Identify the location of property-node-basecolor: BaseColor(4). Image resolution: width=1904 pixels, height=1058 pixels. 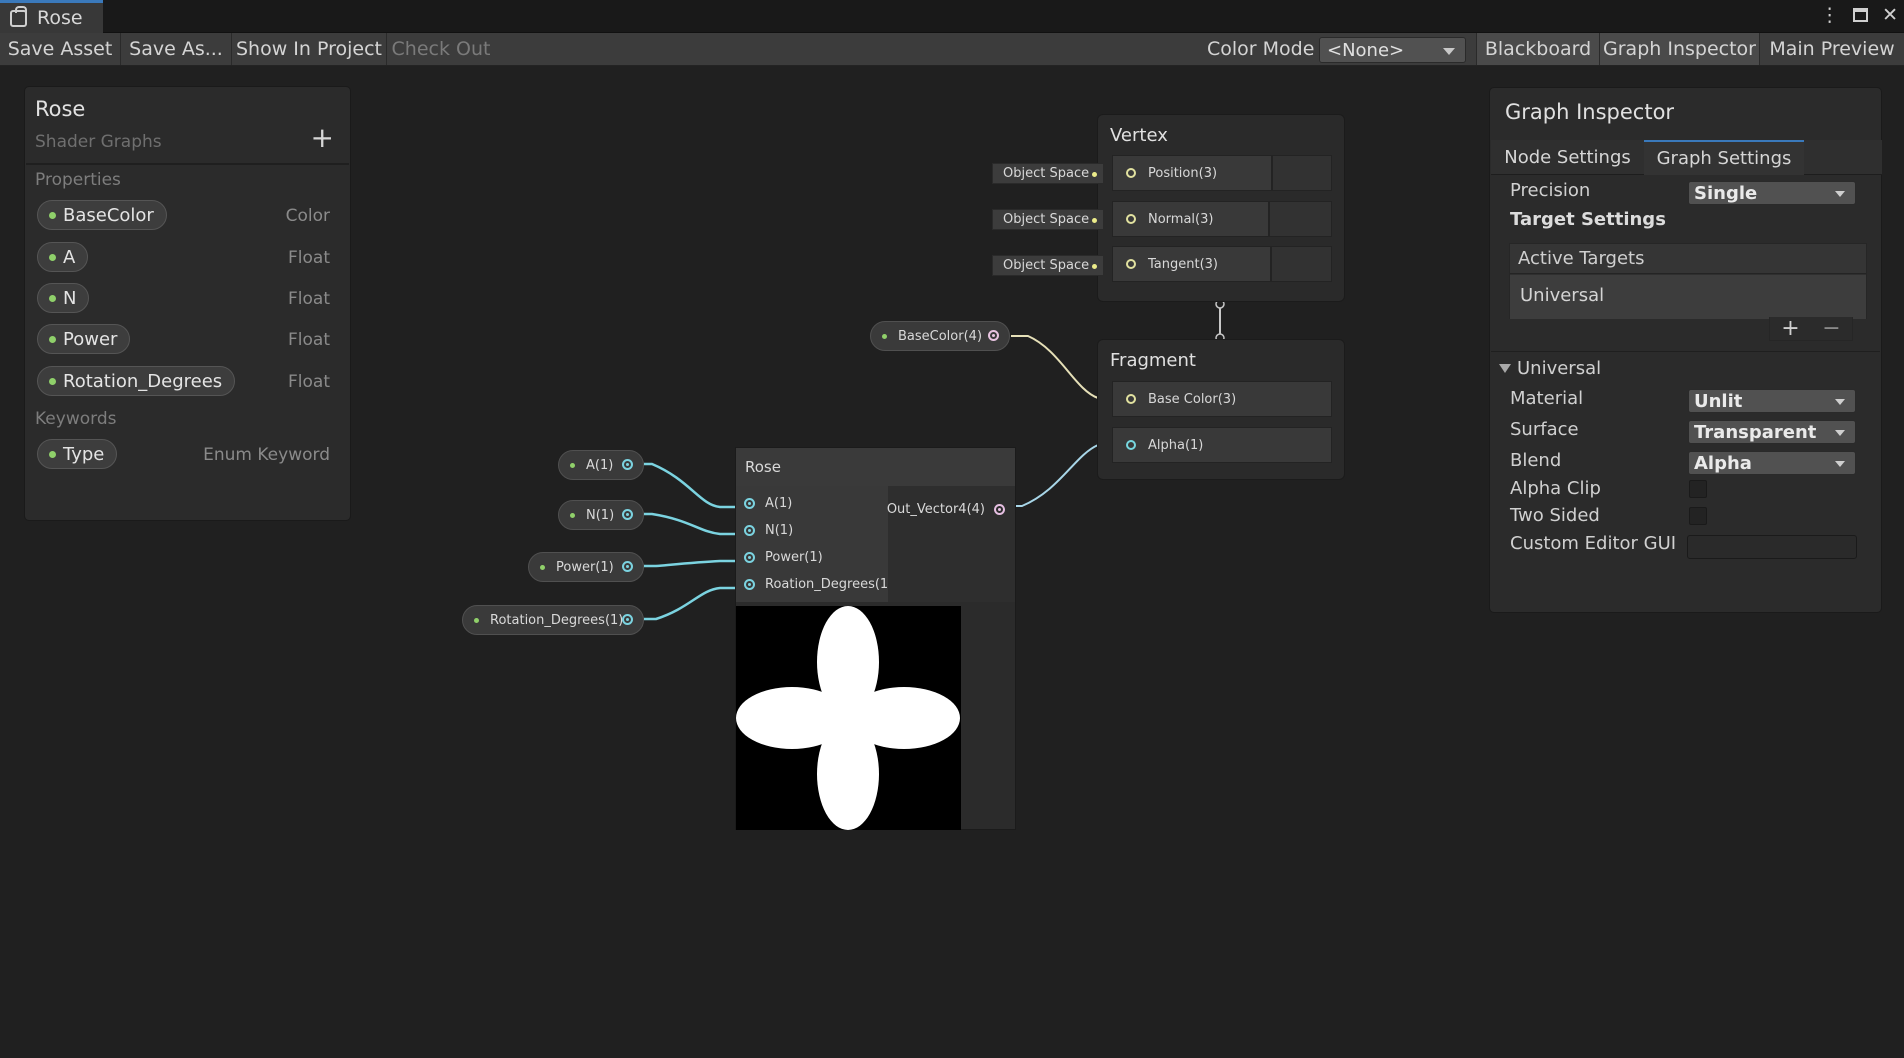
(940, 336).